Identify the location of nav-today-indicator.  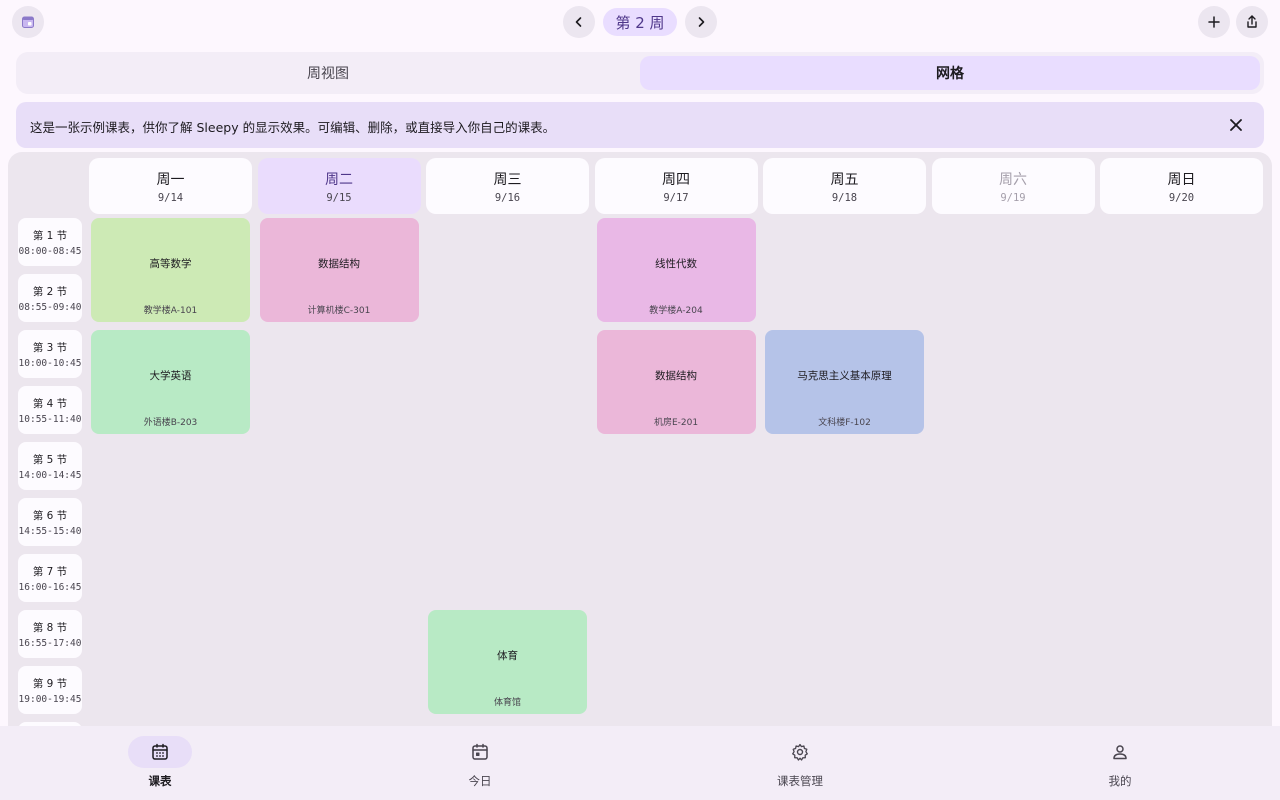
(480, 752).